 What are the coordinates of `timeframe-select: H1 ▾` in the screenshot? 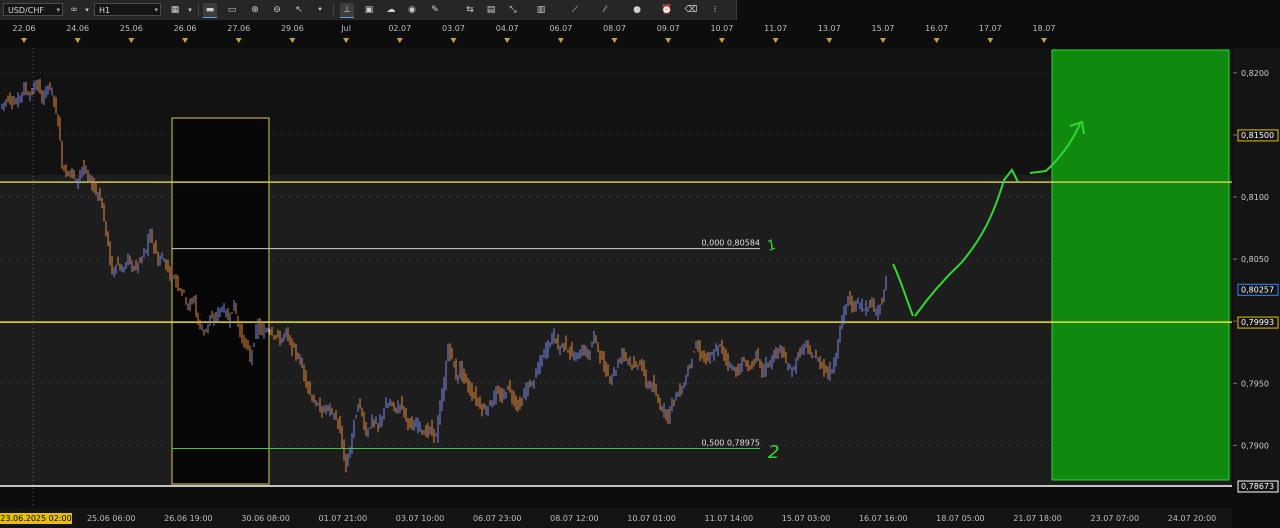 It's located at (127, 9).